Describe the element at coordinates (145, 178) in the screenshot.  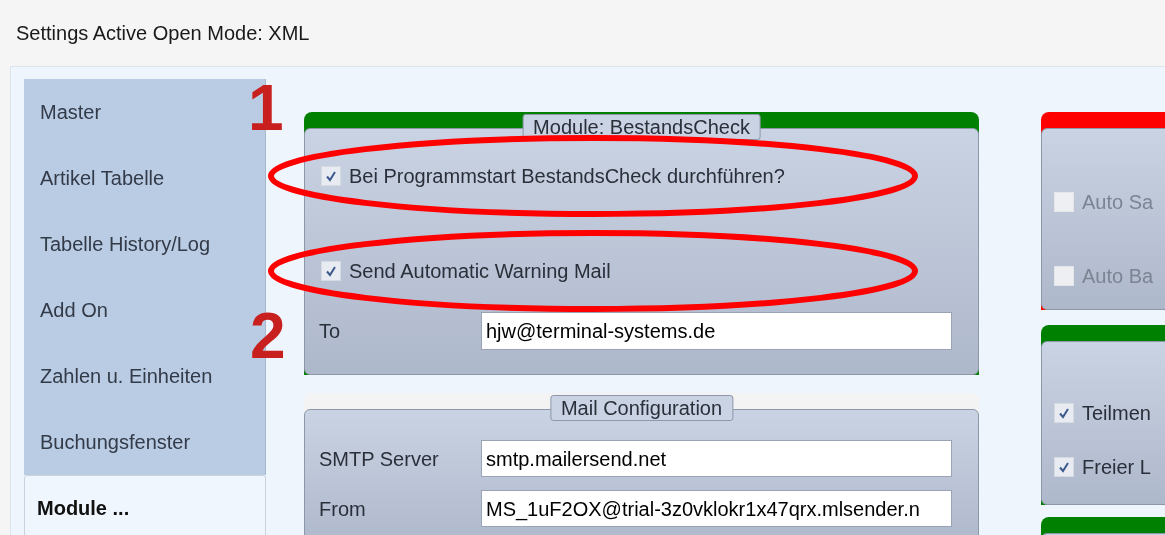
I see `sidebar-tab: Artikel Tabelle` at that location.